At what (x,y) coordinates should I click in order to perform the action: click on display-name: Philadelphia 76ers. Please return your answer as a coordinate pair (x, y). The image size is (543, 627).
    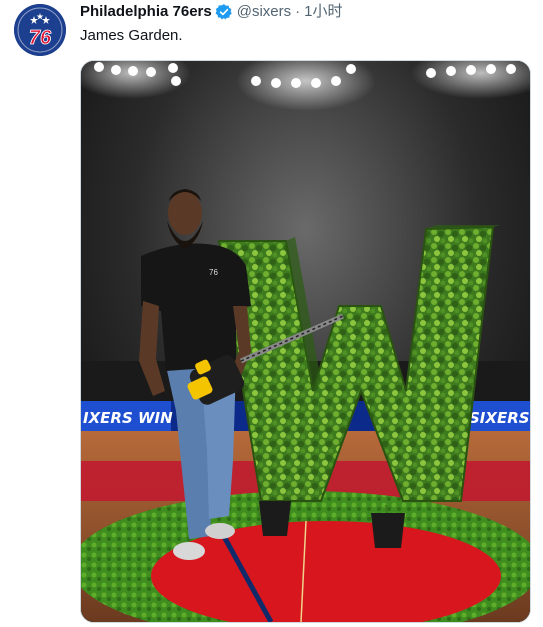
    Looking at the image, I should click on (146, 12).